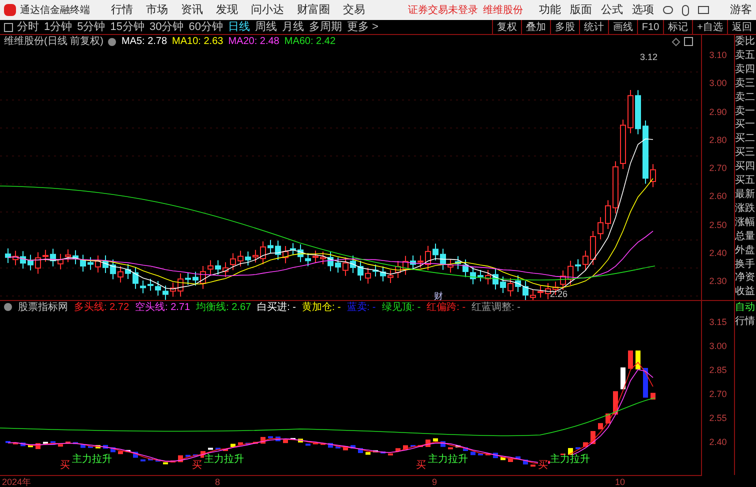 The height and width of the screenshot is (487, 756). I want to click on indicator-legend: 绿见顶: -, so click(401, 307).